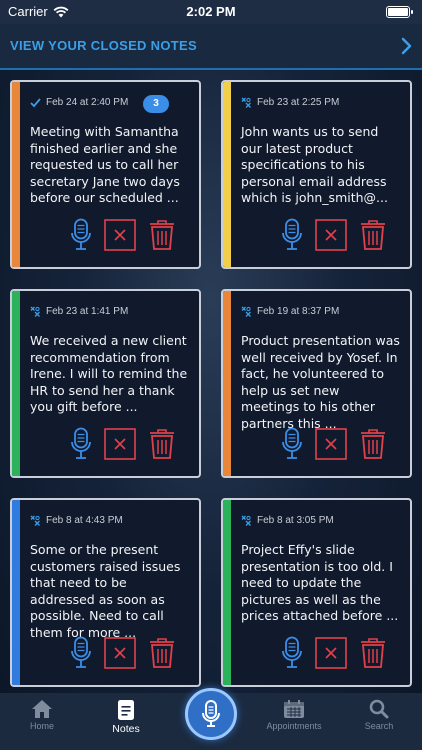  What do you see at coordinates (399, 12) in the screenshot?
I see `battery-icon` at bounding box center [399, 12].